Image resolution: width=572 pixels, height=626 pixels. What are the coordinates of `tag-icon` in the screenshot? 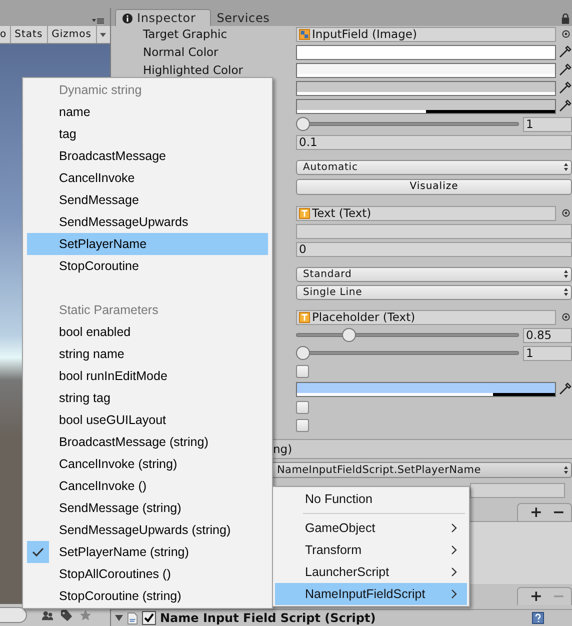 It's located at (66, 615).